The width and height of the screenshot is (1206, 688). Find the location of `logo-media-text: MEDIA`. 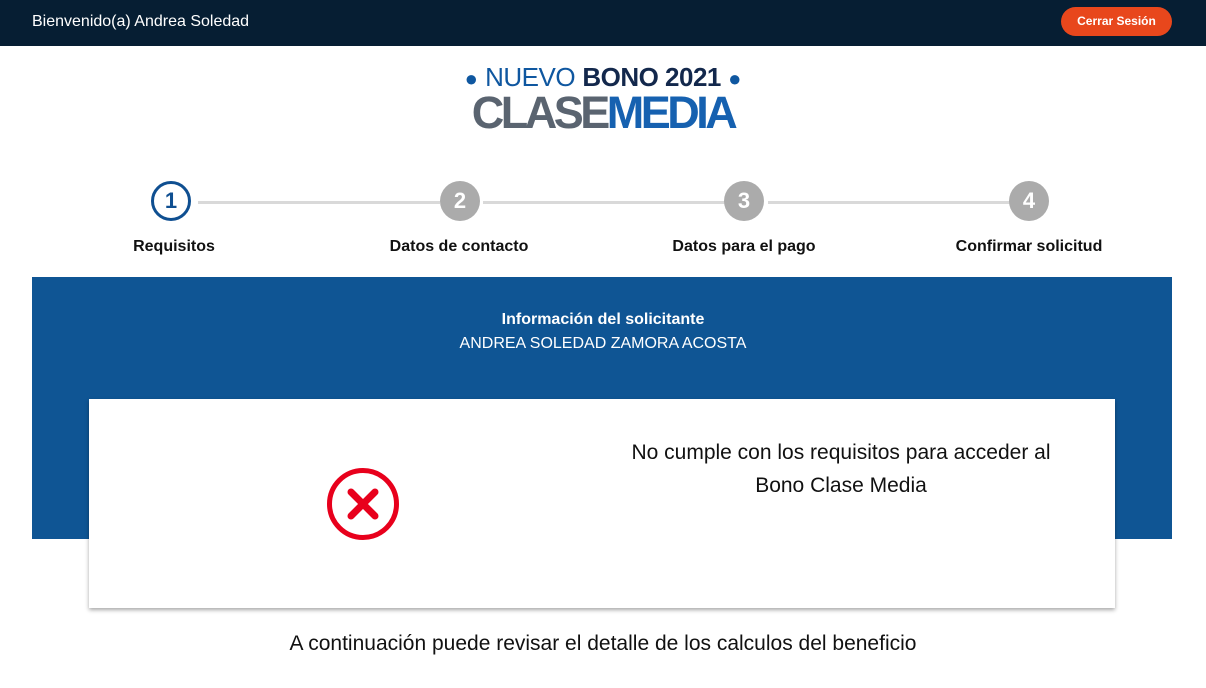

logo-media-text: MEDIA is located at coordinates (672, 112).